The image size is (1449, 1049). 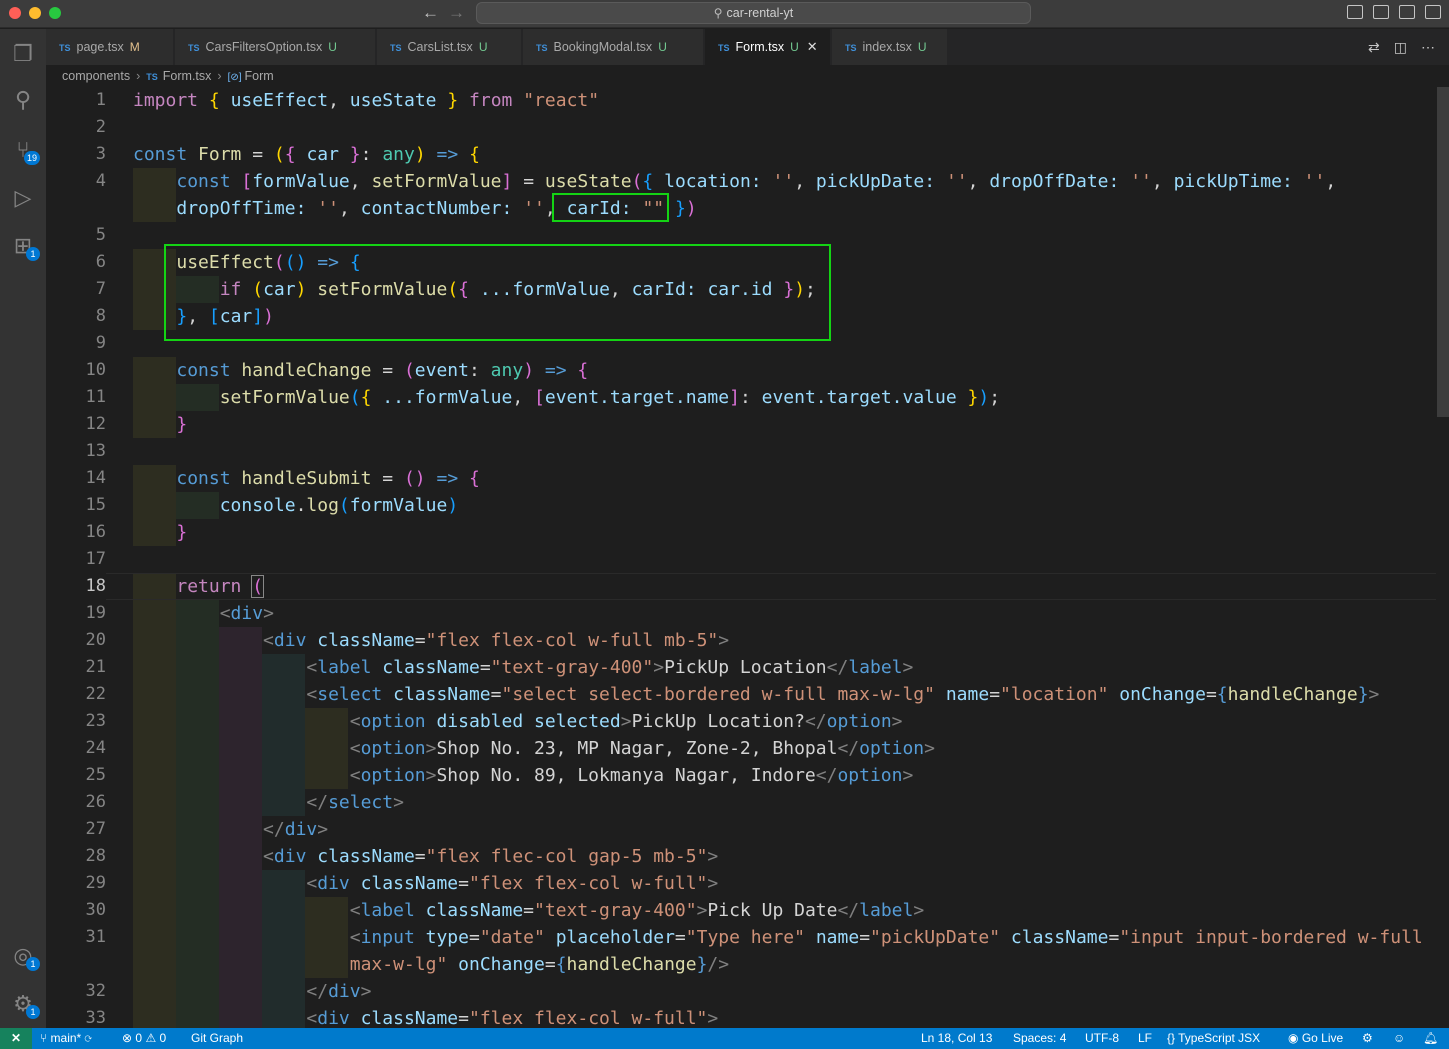 I want to click on maximize-window-button, so click(x=55, y=13).